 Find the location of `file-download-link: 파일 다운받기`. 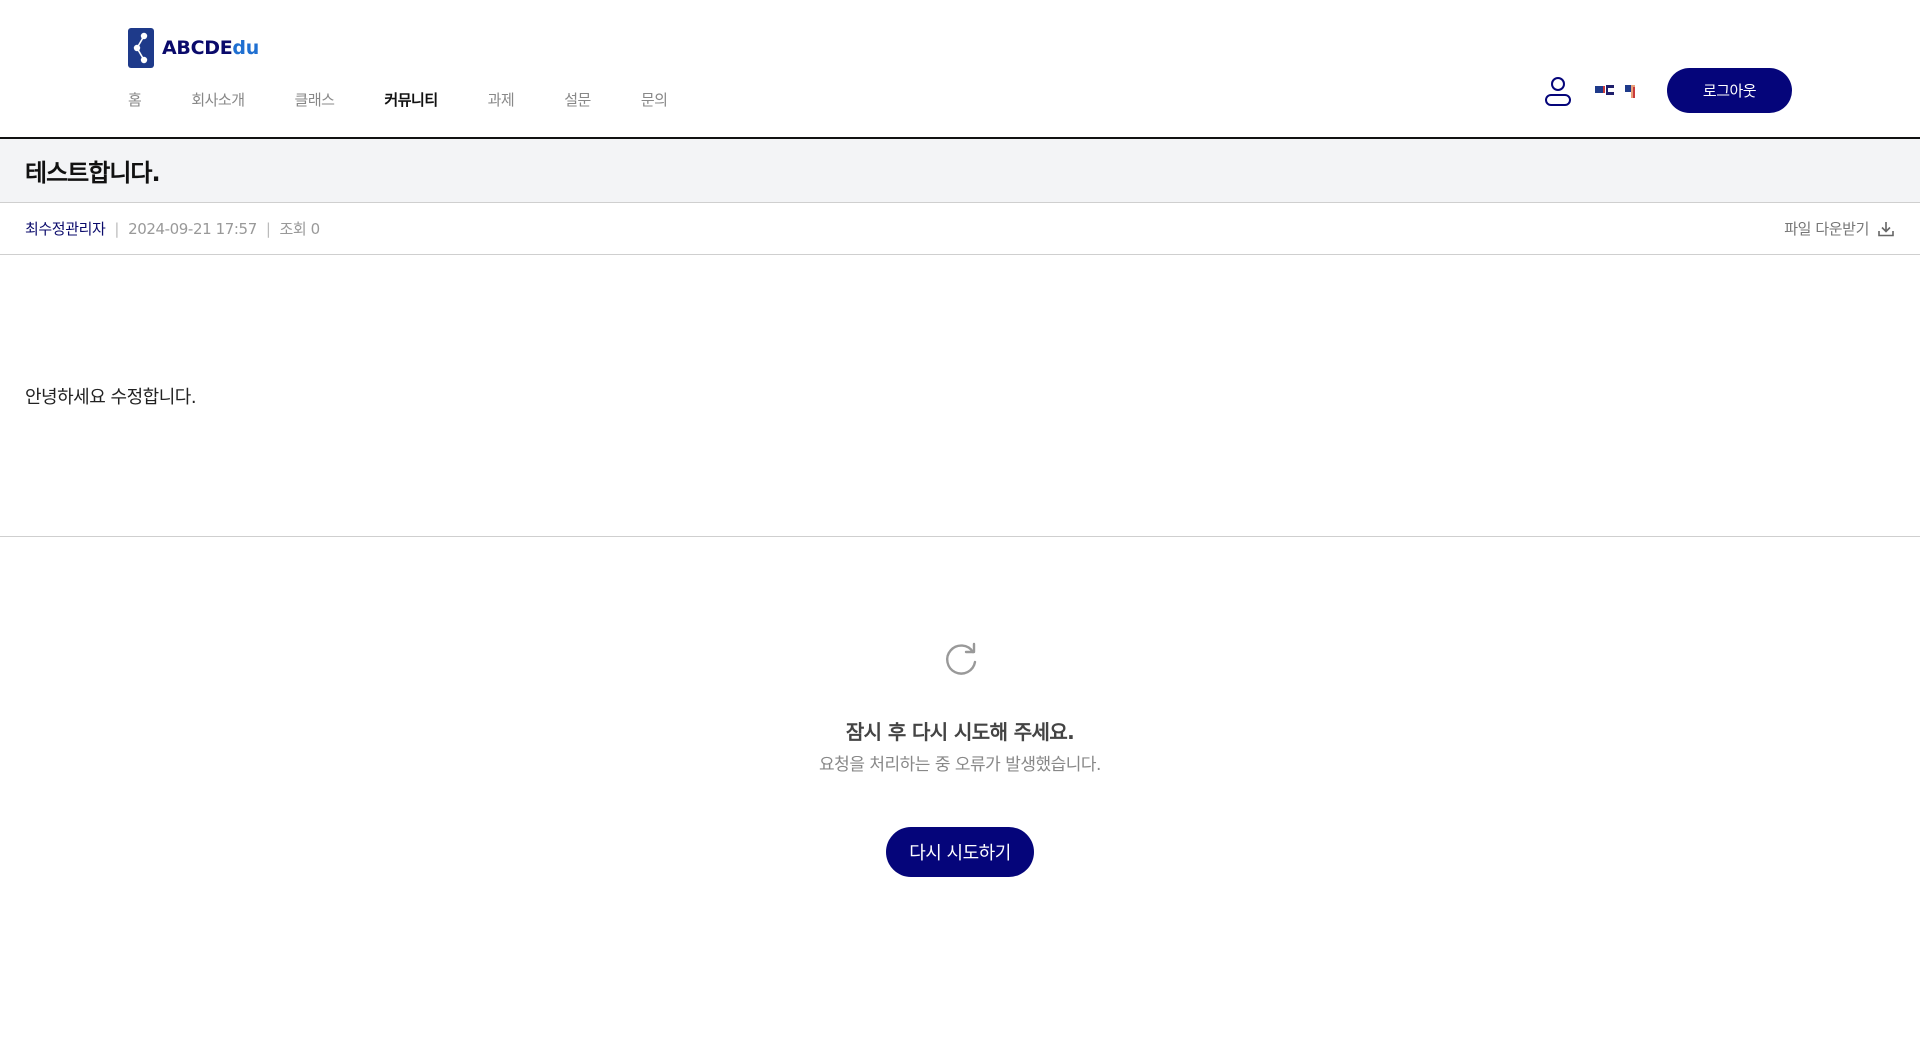

file-download-link: 파일 다운받기 is located at coordinates (1839, 228).